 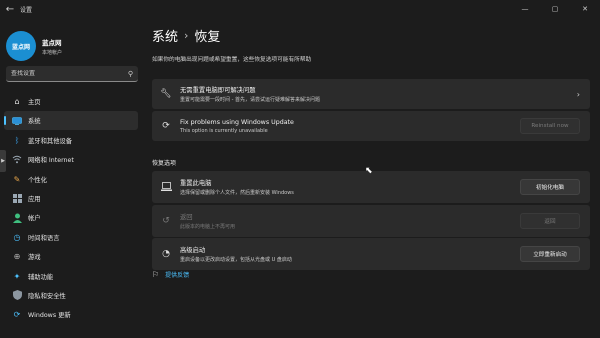 What do you see at coordinates (41, 277) in the screenshot?
I see `sidebar-item-label: 辅助功能` at bounding box center [41, 277].